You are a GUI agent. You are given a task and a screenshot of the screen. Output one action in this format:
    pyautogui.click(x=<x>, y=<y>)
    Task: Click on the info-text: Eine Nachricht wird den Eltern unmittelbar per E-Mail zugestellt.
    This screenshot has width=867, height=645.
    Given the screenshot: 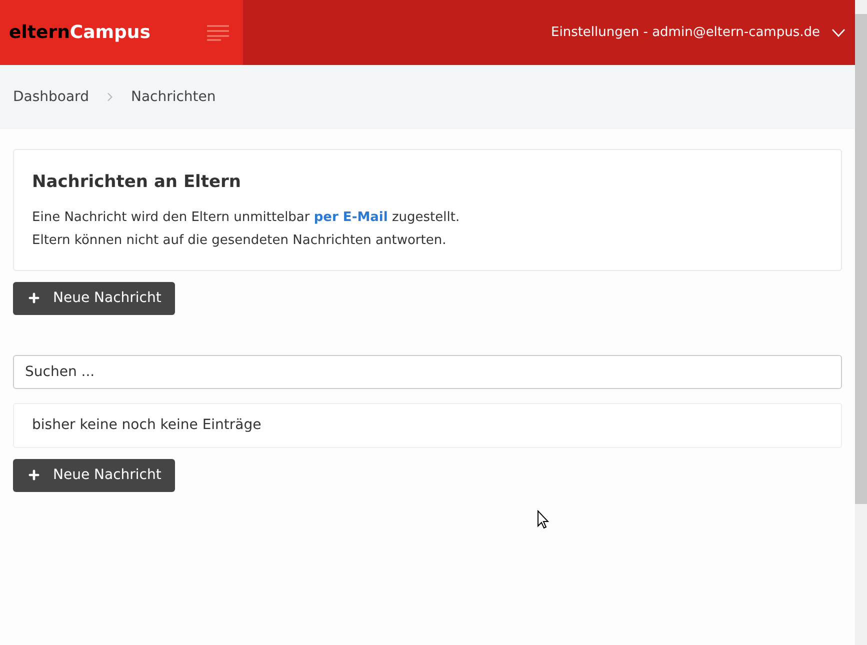 What is the action you would take?
    pyautogui.click(x=246, y=217)
    